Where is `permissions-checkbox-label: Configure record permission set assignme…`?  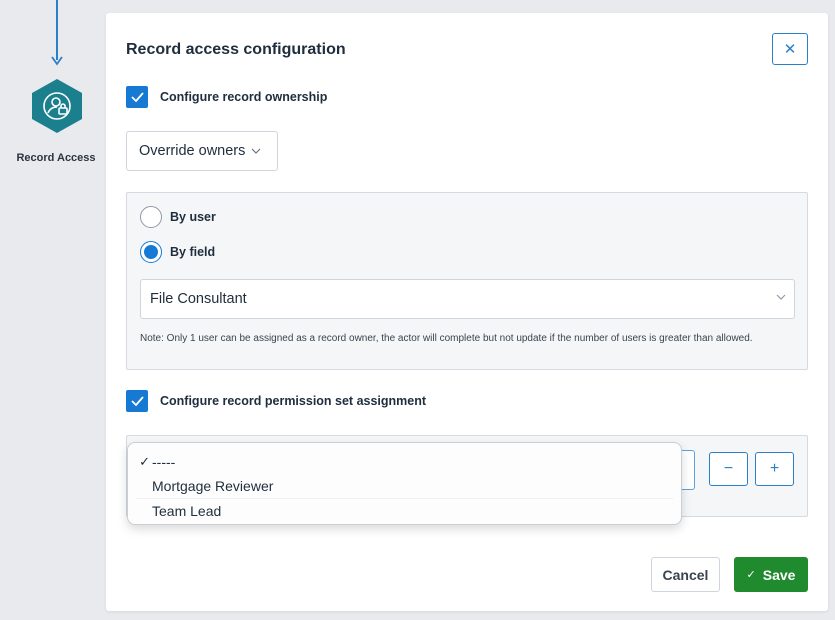 permissions-checkbox-label: Configure record permission set assignme… is located at coordinates (293, 401).